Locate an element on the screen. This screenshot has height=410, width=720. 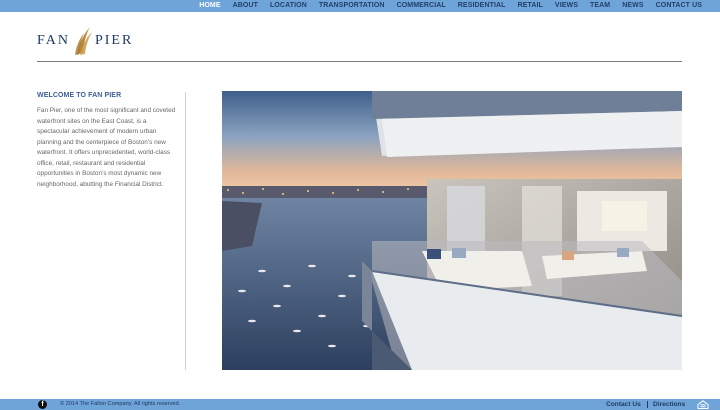
nav-views: VIEWS is located at coordinates (566, 6).